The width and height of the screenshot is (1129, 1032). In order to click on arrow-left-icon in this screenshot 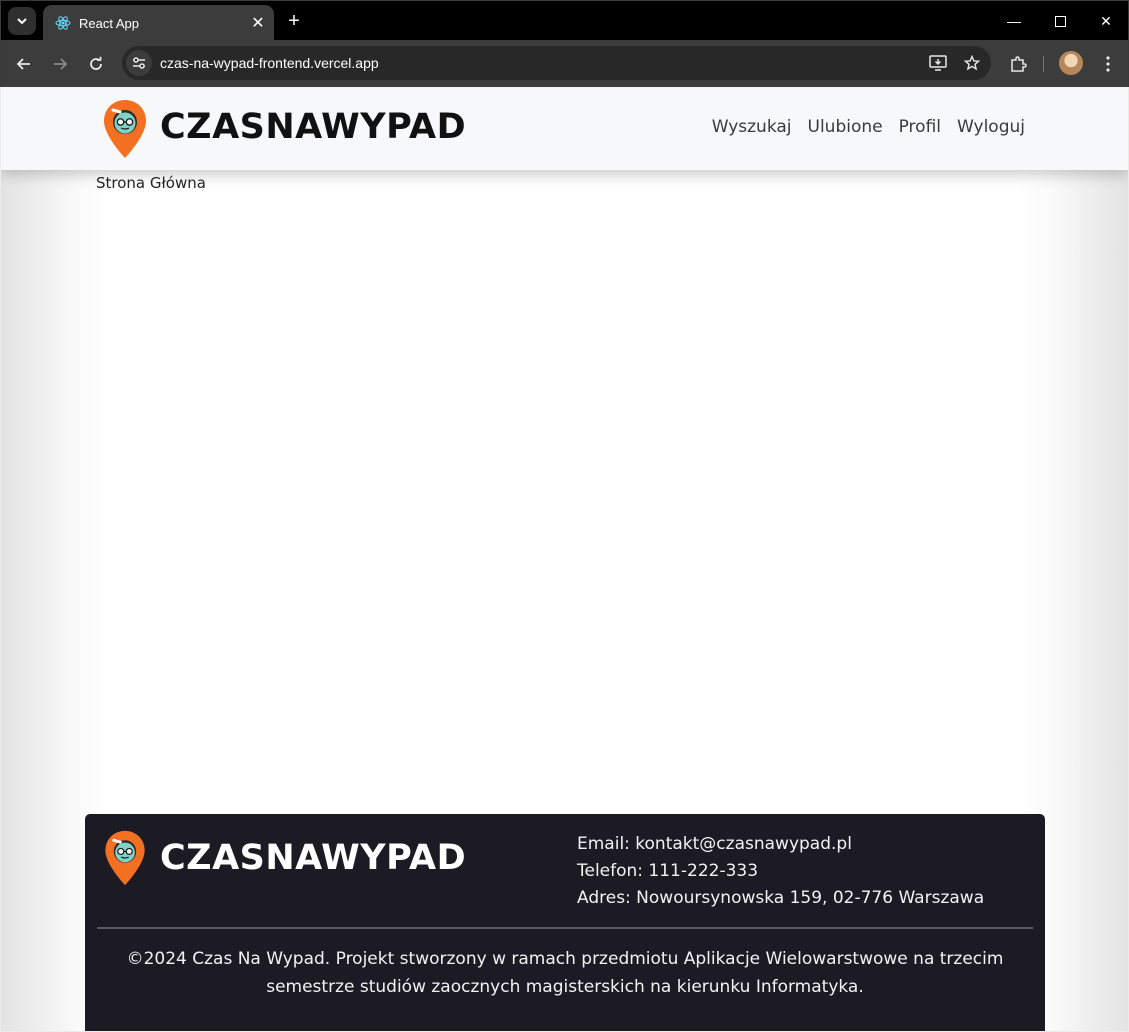, I will do `click(23, 64)`.